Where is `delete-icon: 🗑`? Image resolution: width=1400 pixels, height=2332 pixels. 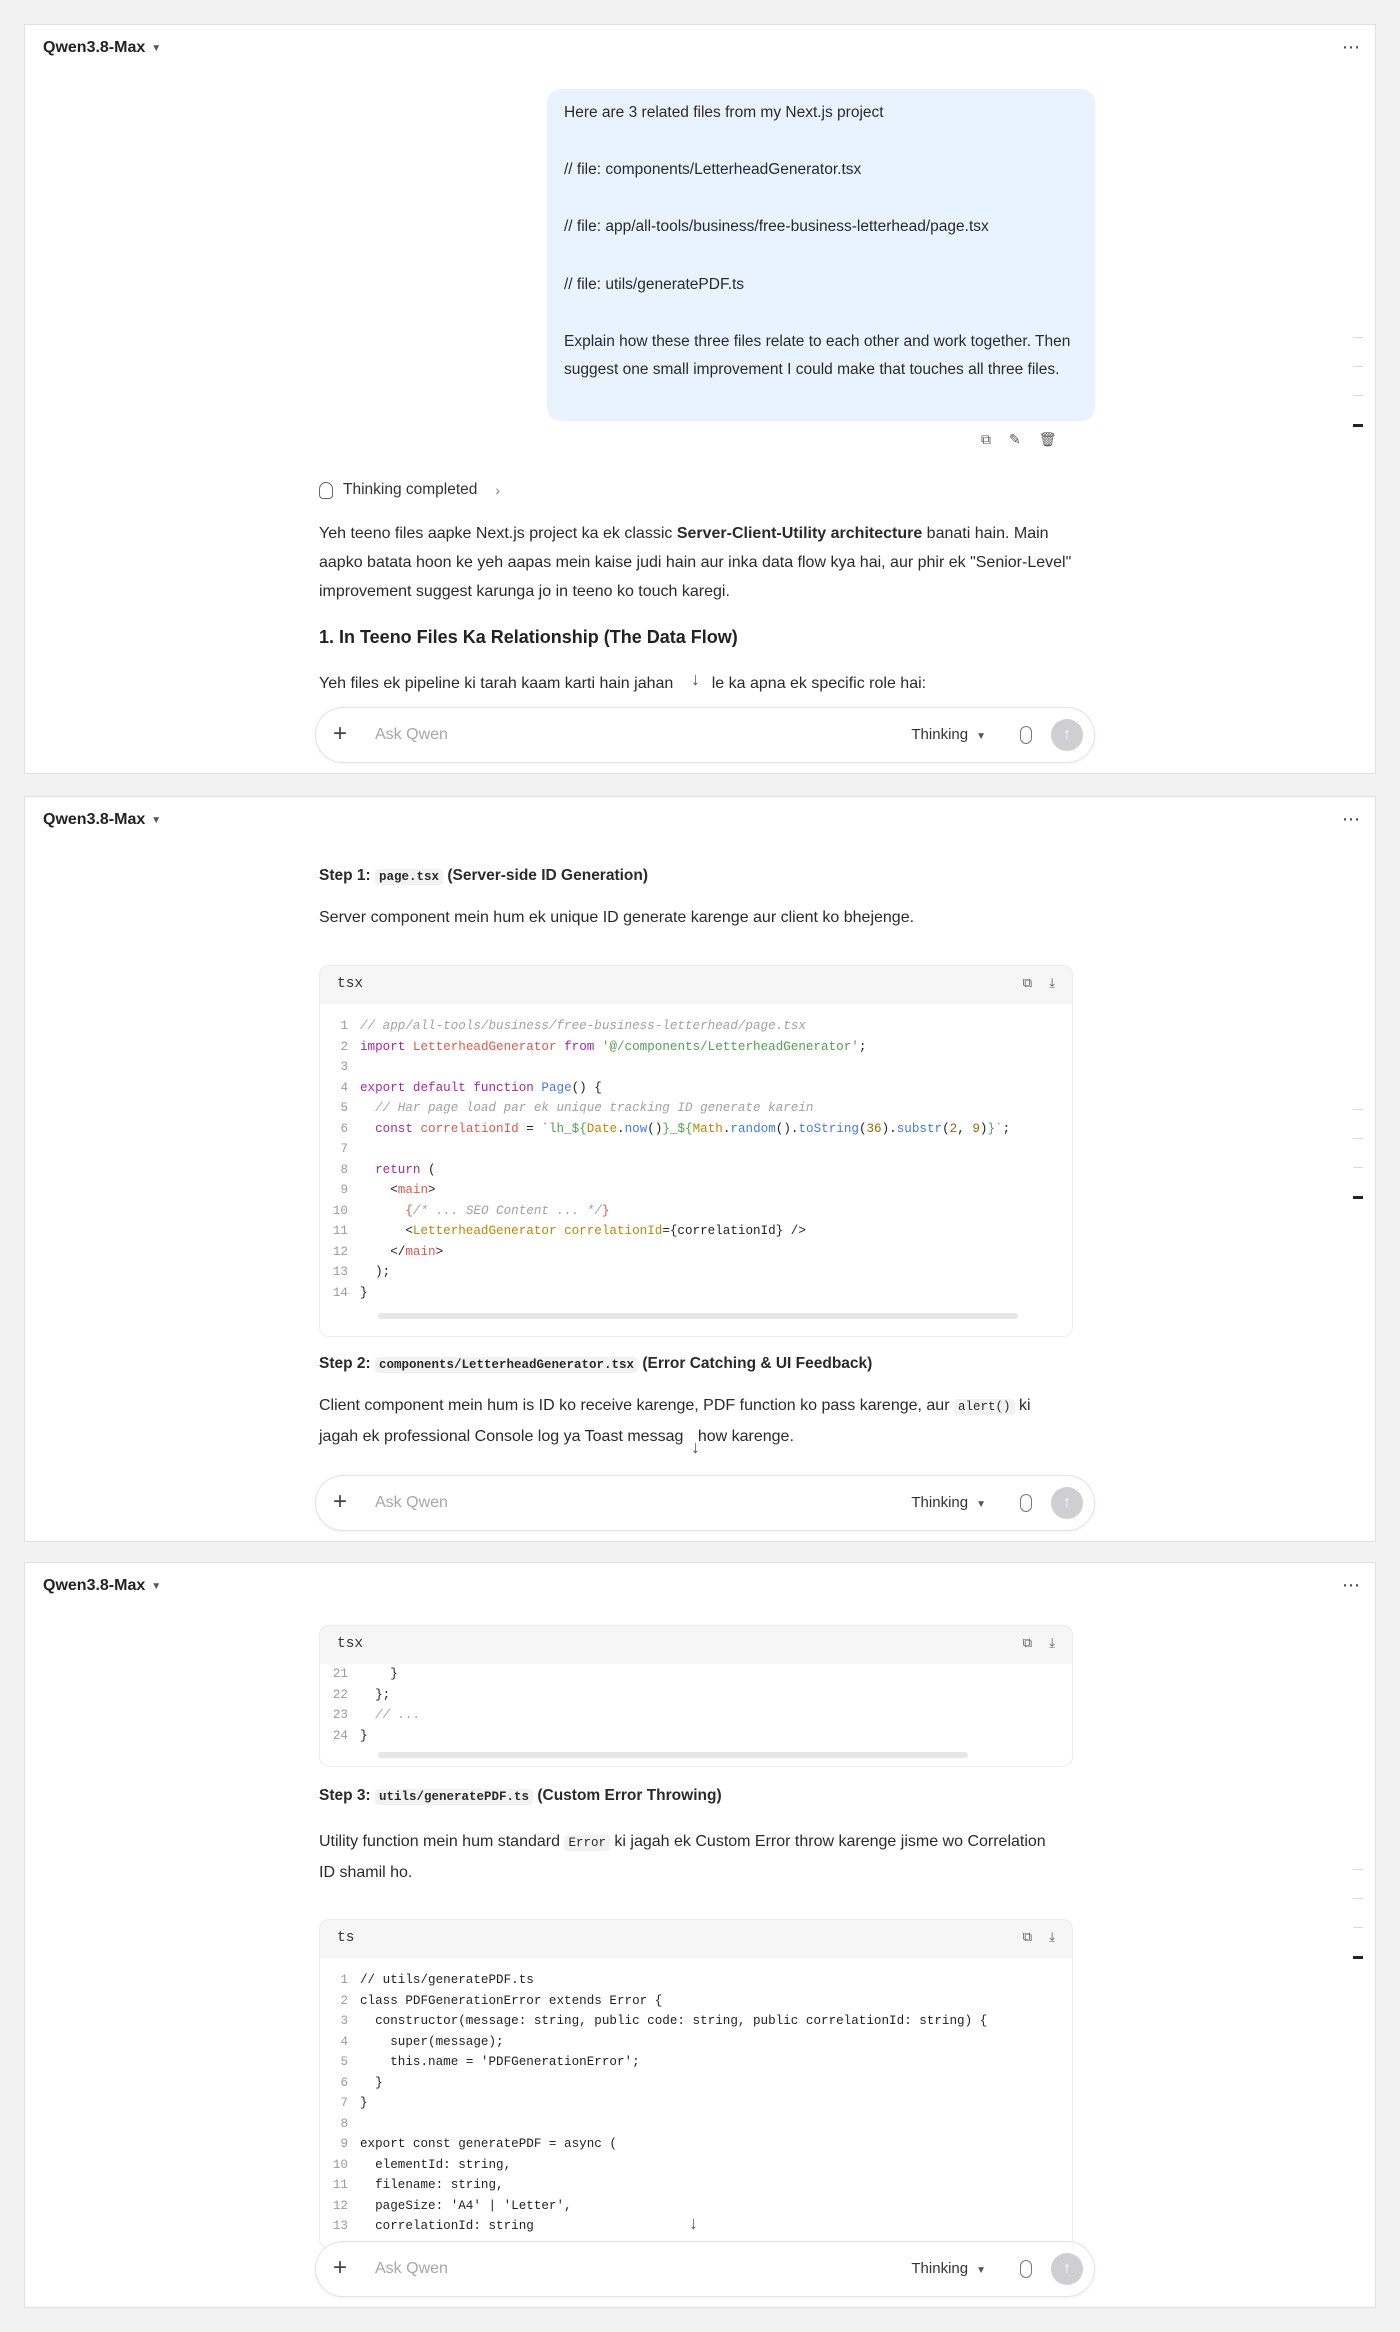
delete-icon: 🗑 is located at coordinates (1048, 439).